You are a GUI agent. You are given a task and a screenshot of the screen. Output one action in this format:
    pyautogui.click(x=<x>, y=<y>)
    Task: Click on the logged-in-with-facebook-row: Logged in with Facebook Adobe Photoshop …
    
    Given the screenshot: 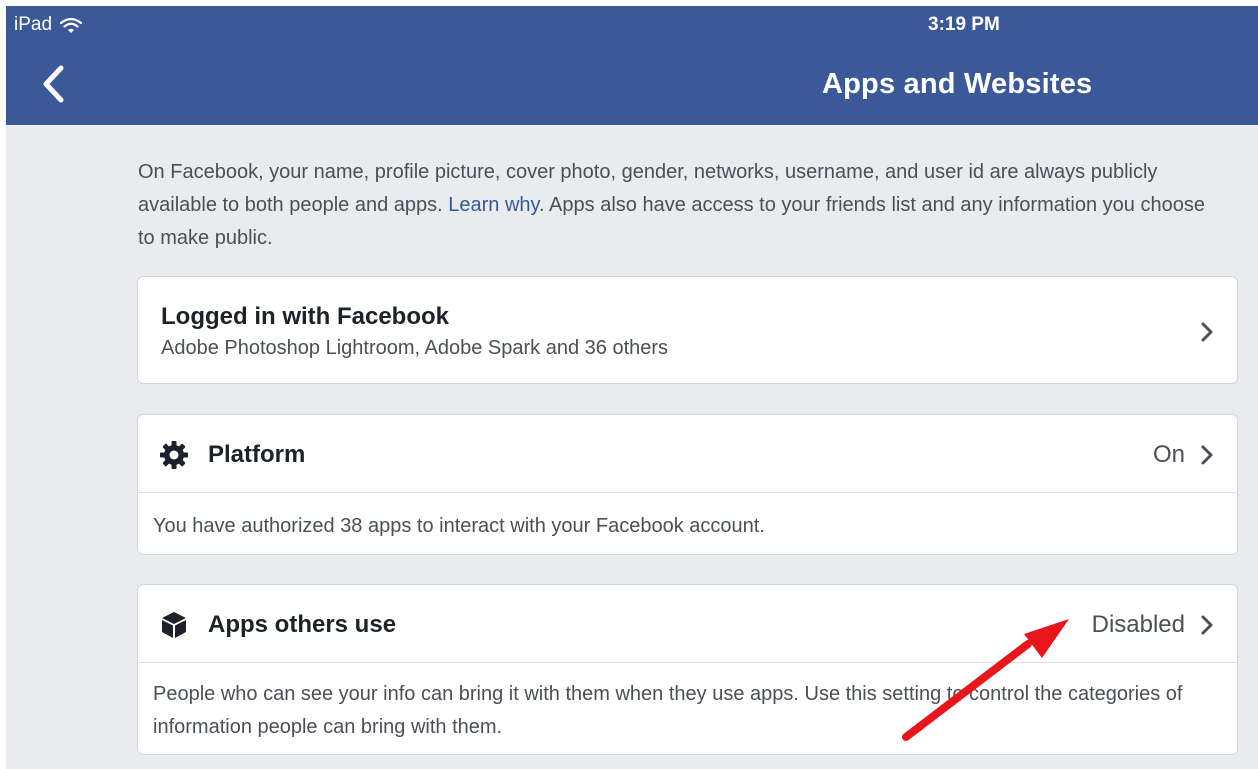 What is the action you would take?
    pyautogui.click(x=687, y=330)
    